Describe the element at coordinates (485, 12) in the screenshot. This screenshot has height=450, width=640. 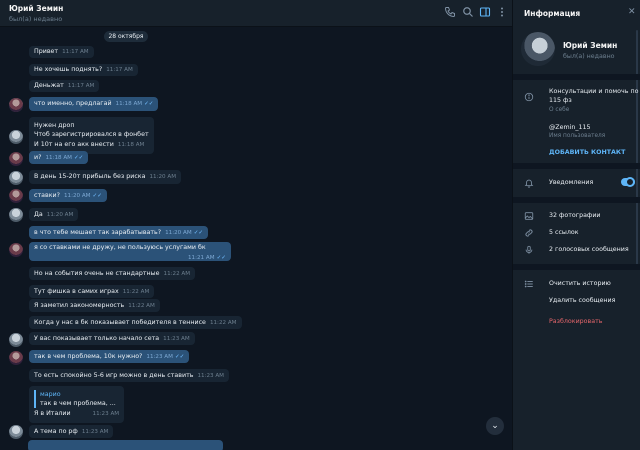
I see `sidebar-toggle-icon` at that location.